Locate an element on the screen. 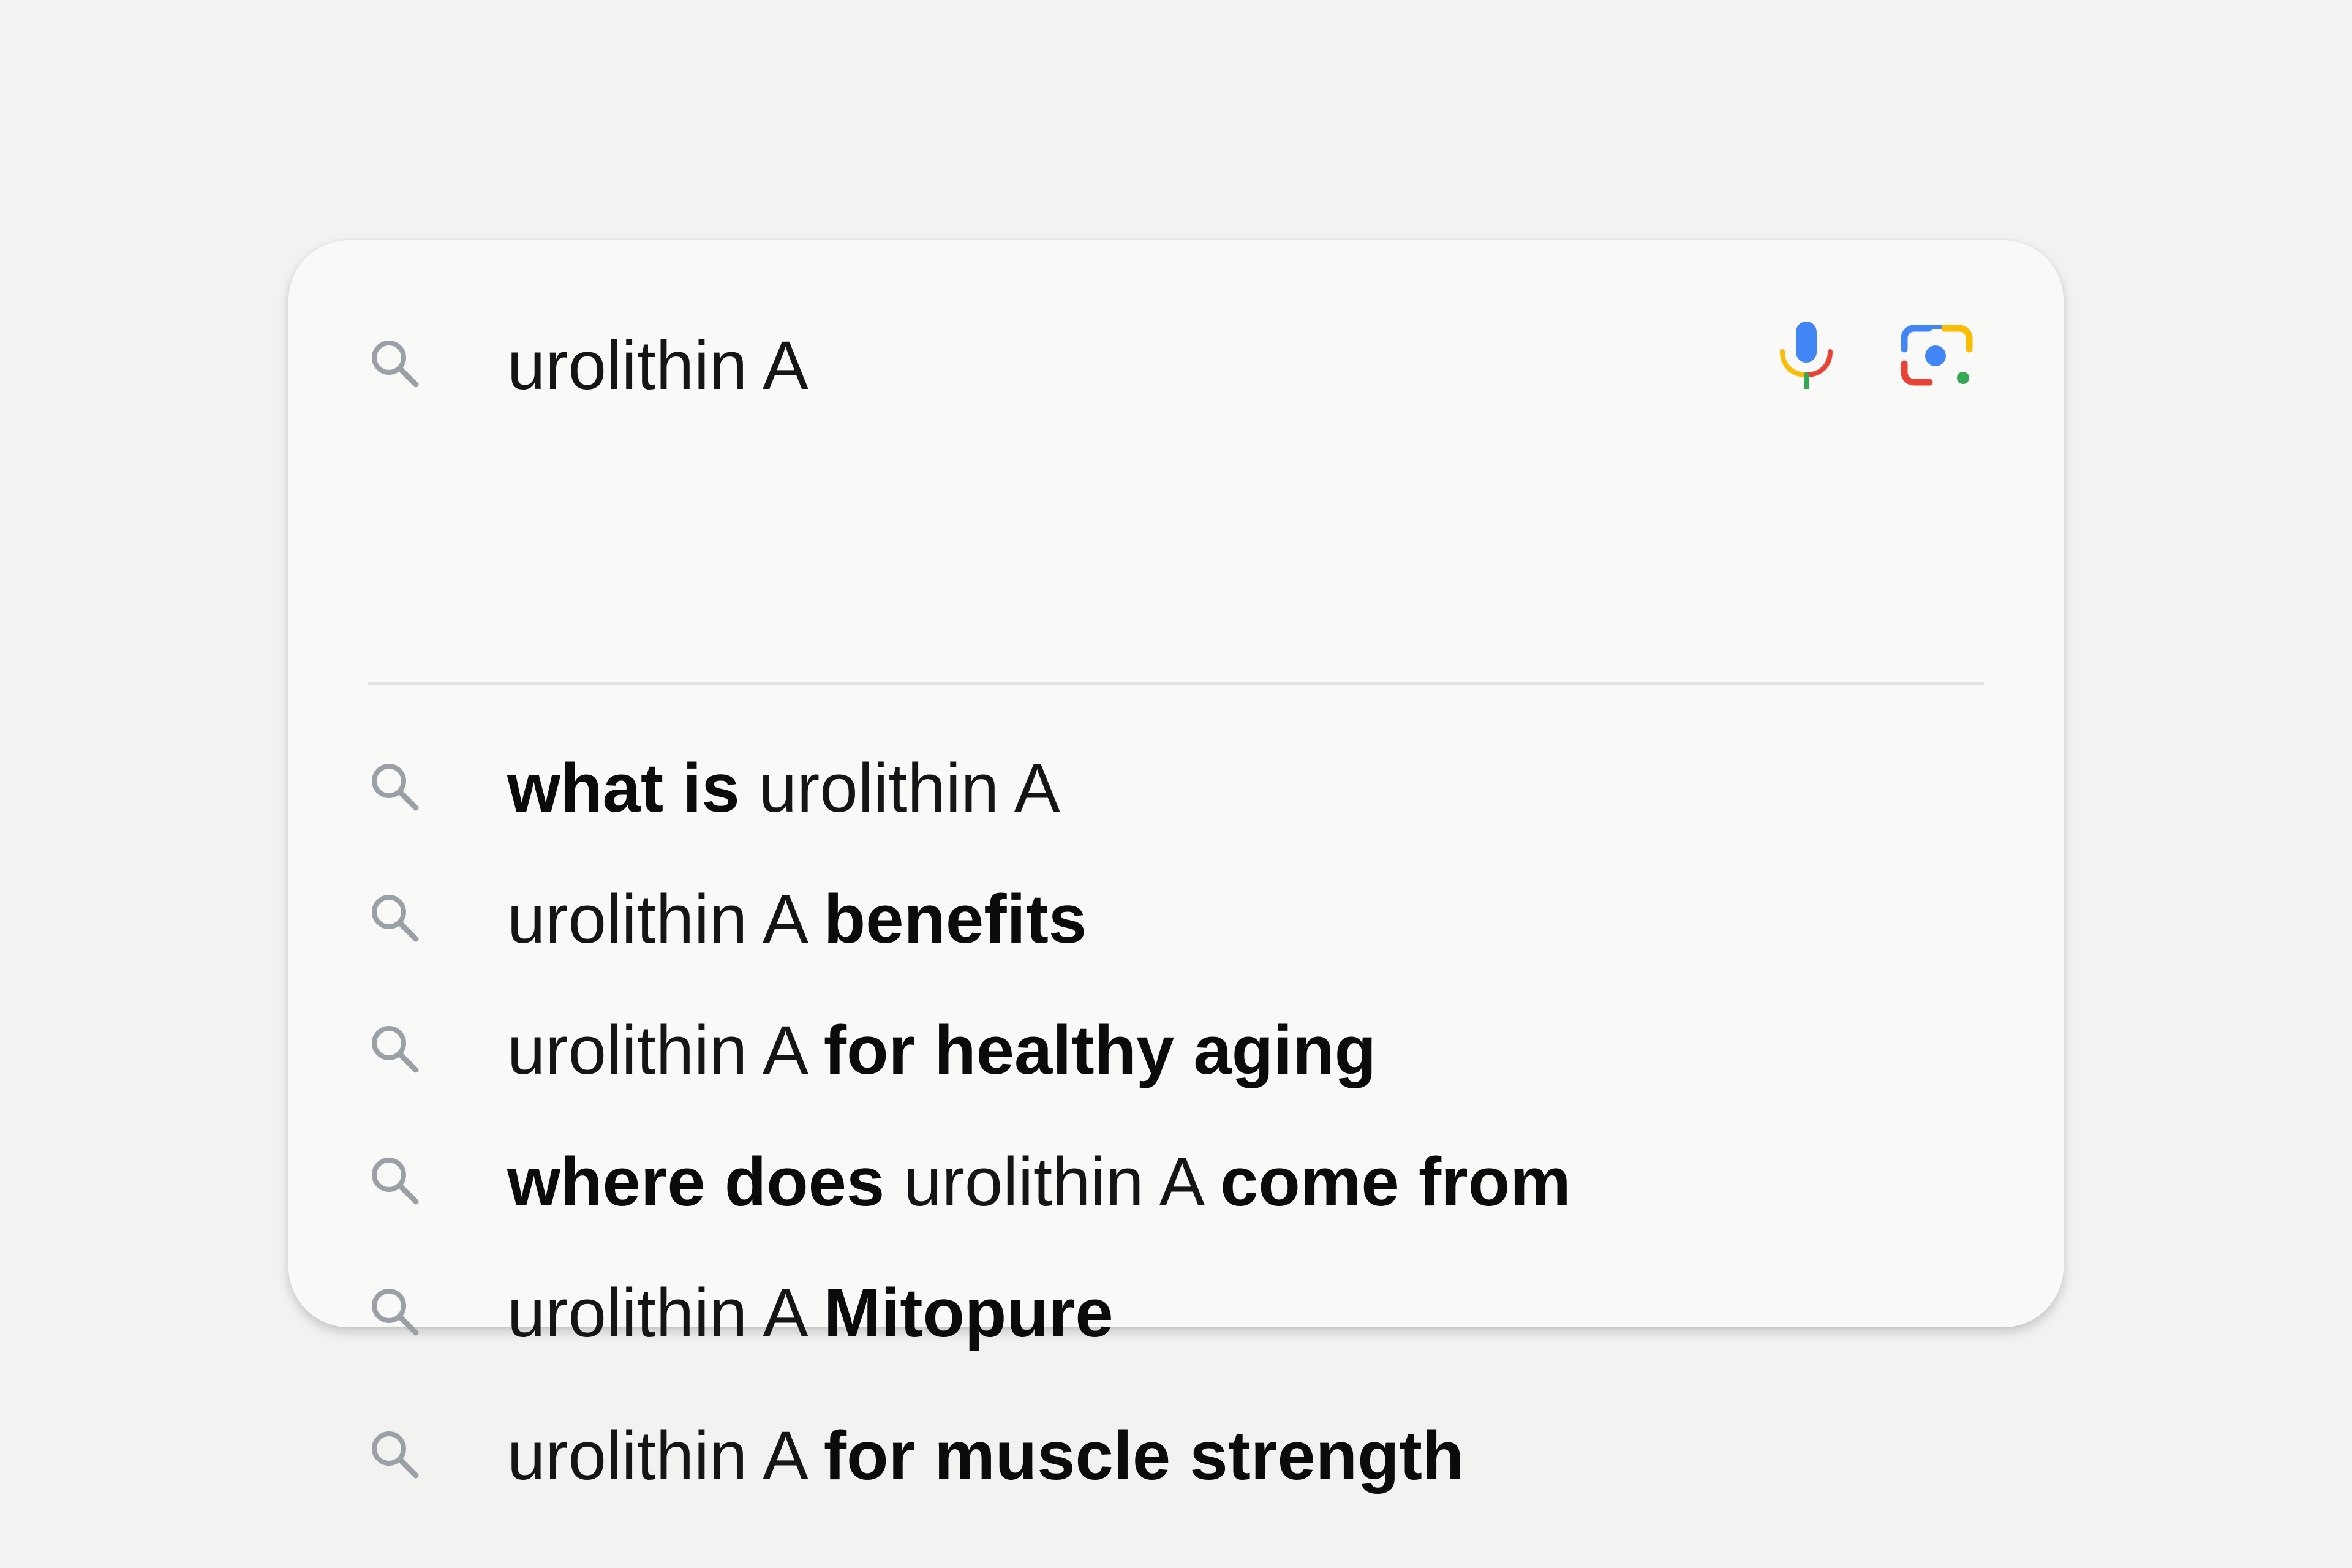  suggestion-bold-text: Mitopure is located at coordinates (968, 1313).